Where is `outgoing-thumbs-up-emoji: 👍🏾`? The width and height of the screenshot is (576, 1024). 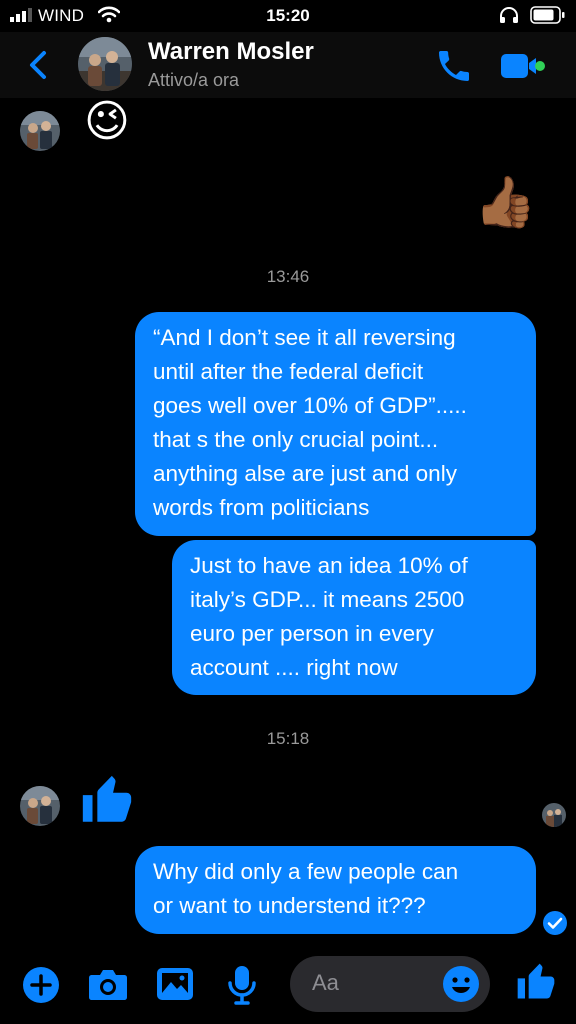
outgoing-thumbs-up-emoji: 👍🏾 is located at coordinates (505, 202).